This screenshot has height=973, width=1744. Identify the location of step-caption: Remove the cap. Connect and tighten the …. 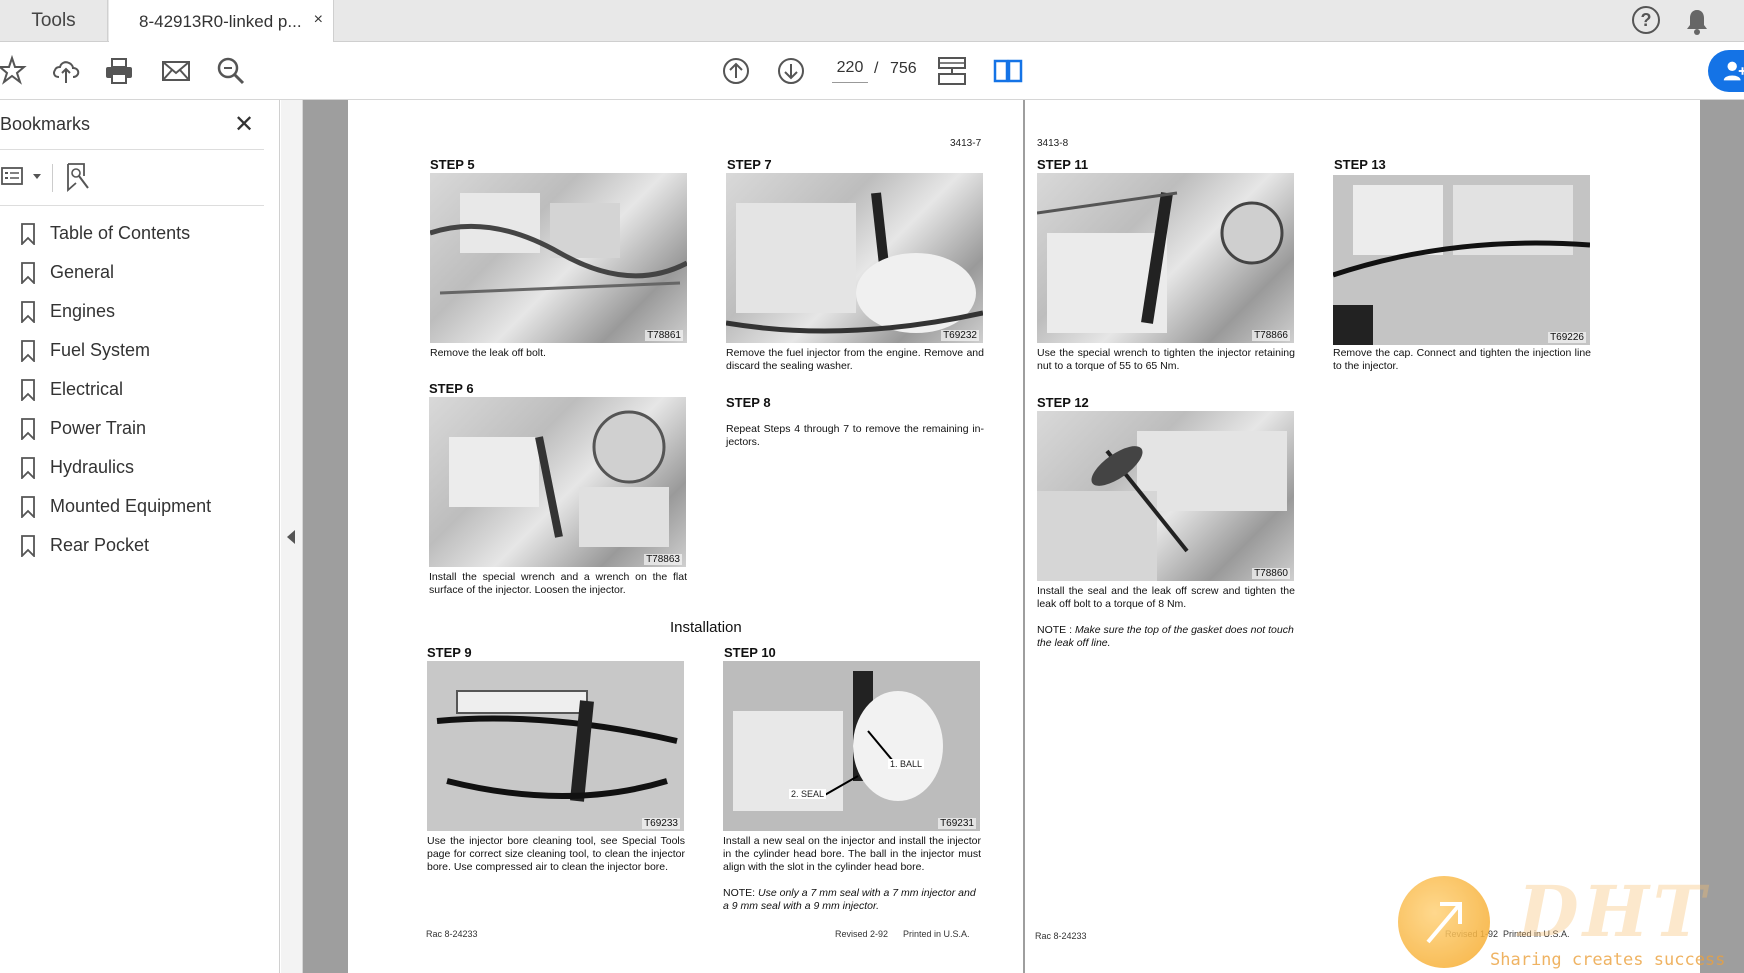
(1462, 359).